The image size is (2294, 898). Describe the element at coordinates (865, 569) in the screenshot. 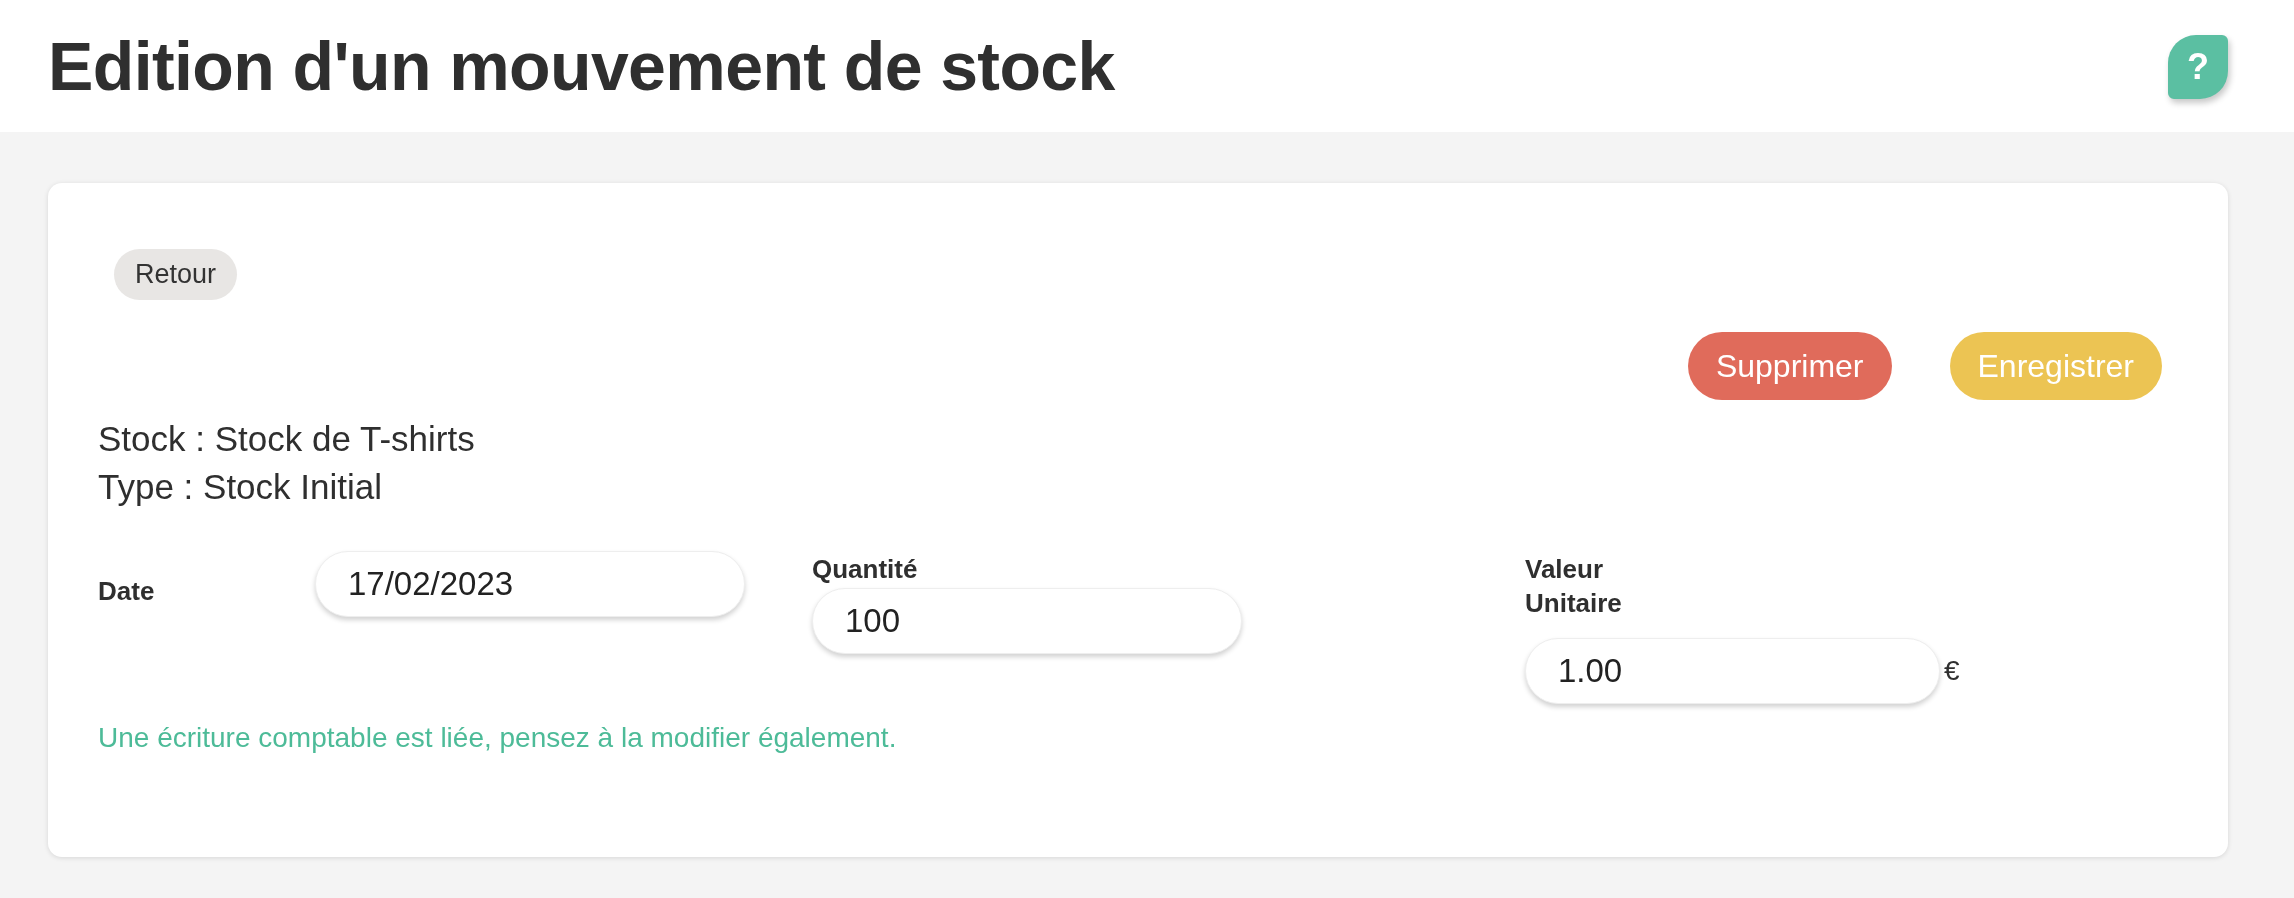

I see `field-label: Quantité` at that location.